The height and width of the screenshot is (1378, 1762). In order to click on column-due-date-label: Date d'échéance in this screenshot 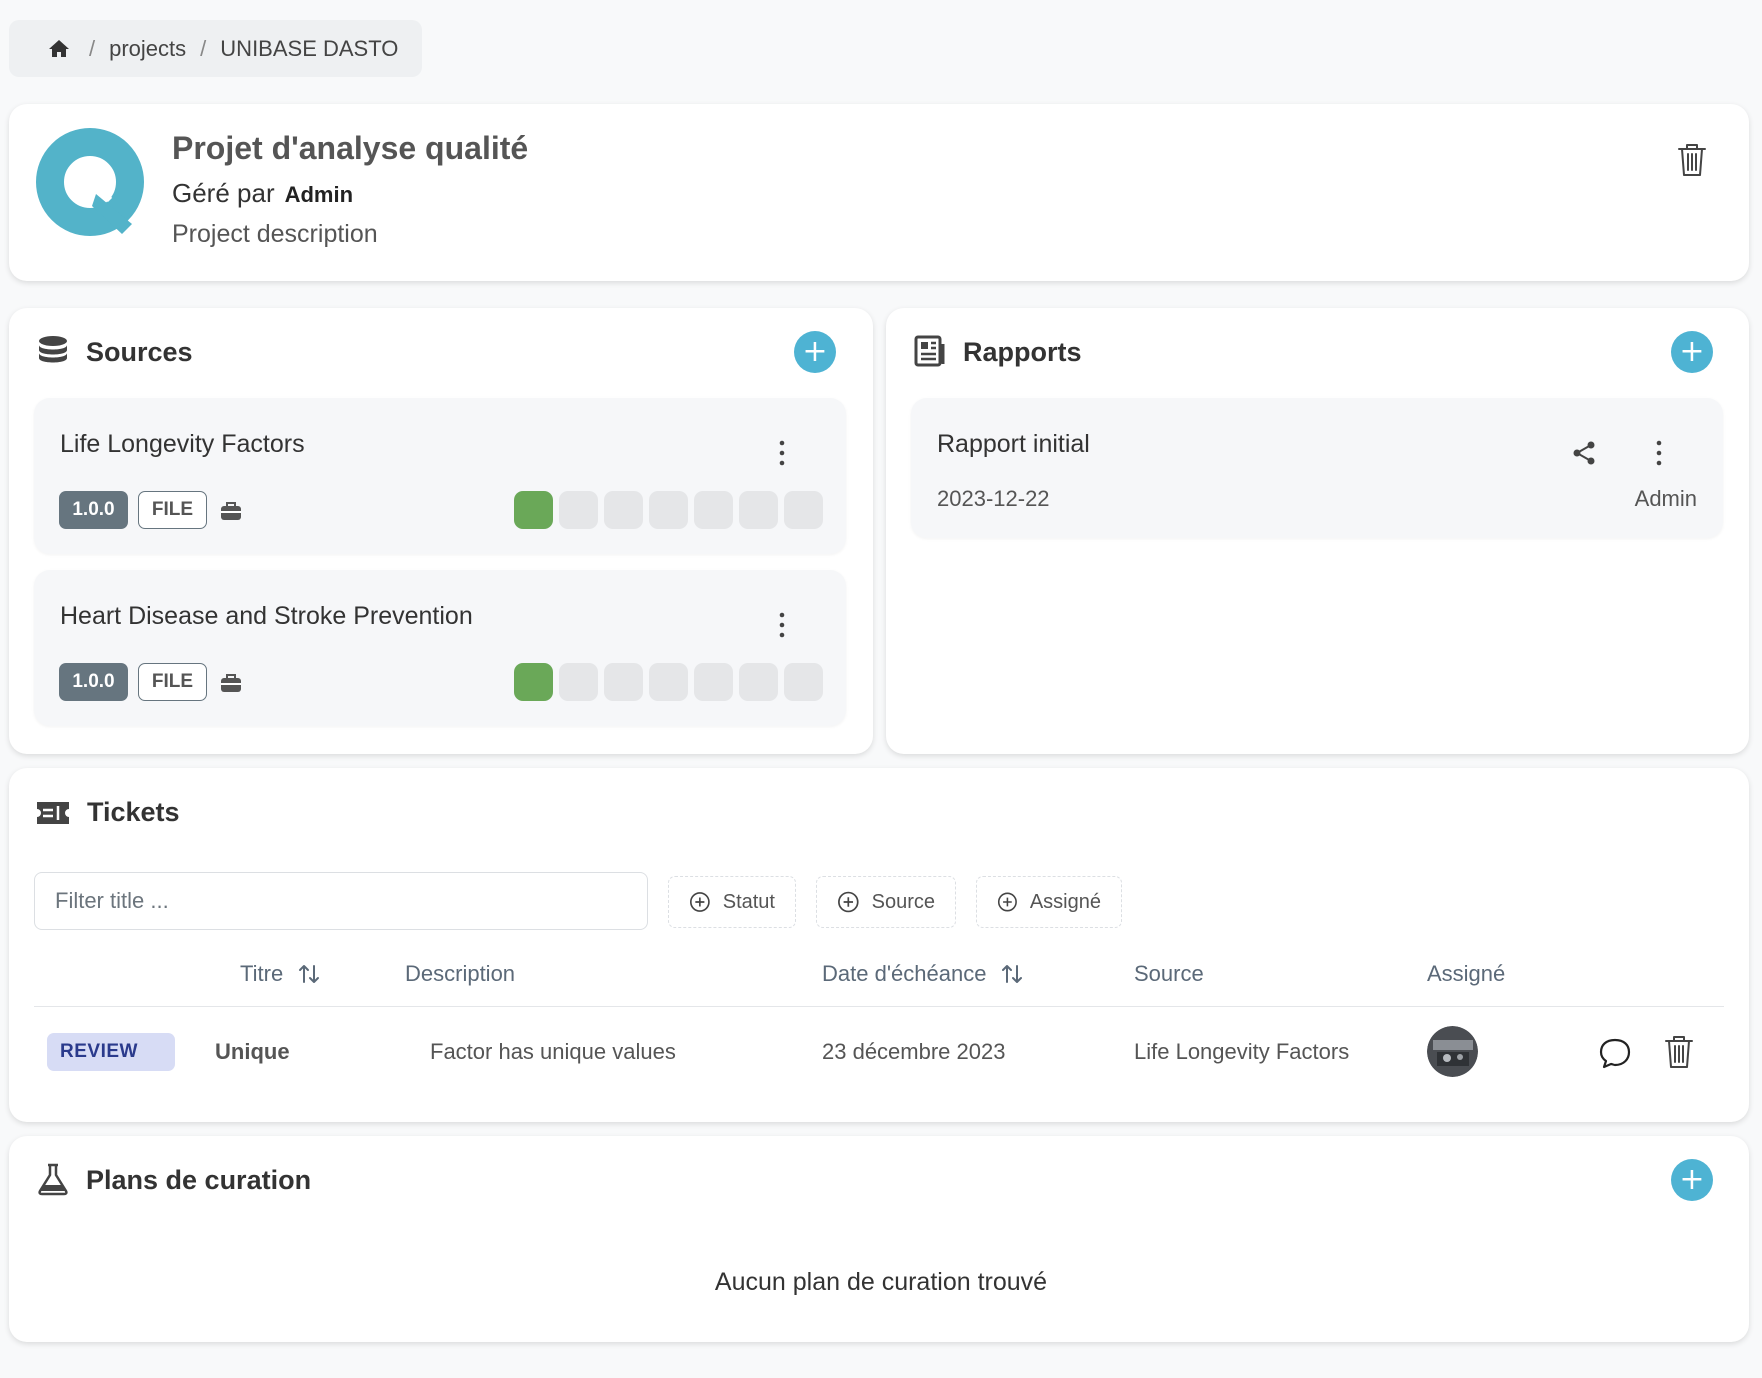, I will do `click(904, 973)`.